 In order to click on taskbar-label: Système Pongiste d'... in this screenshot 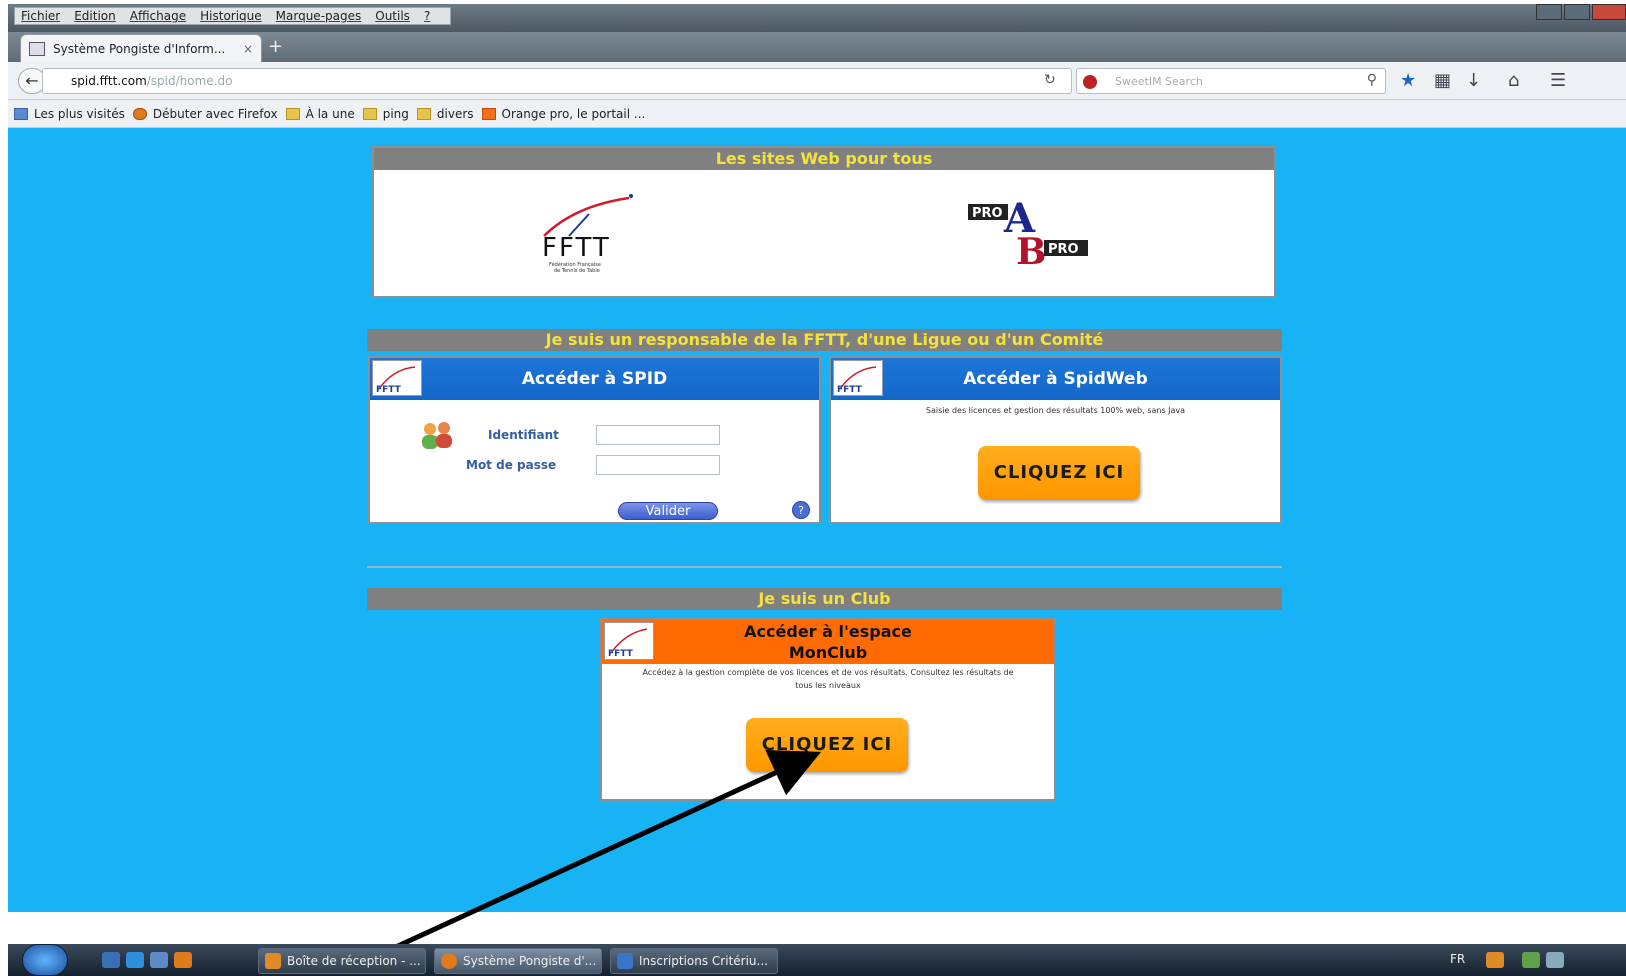, I will do `click(530, 961)`.